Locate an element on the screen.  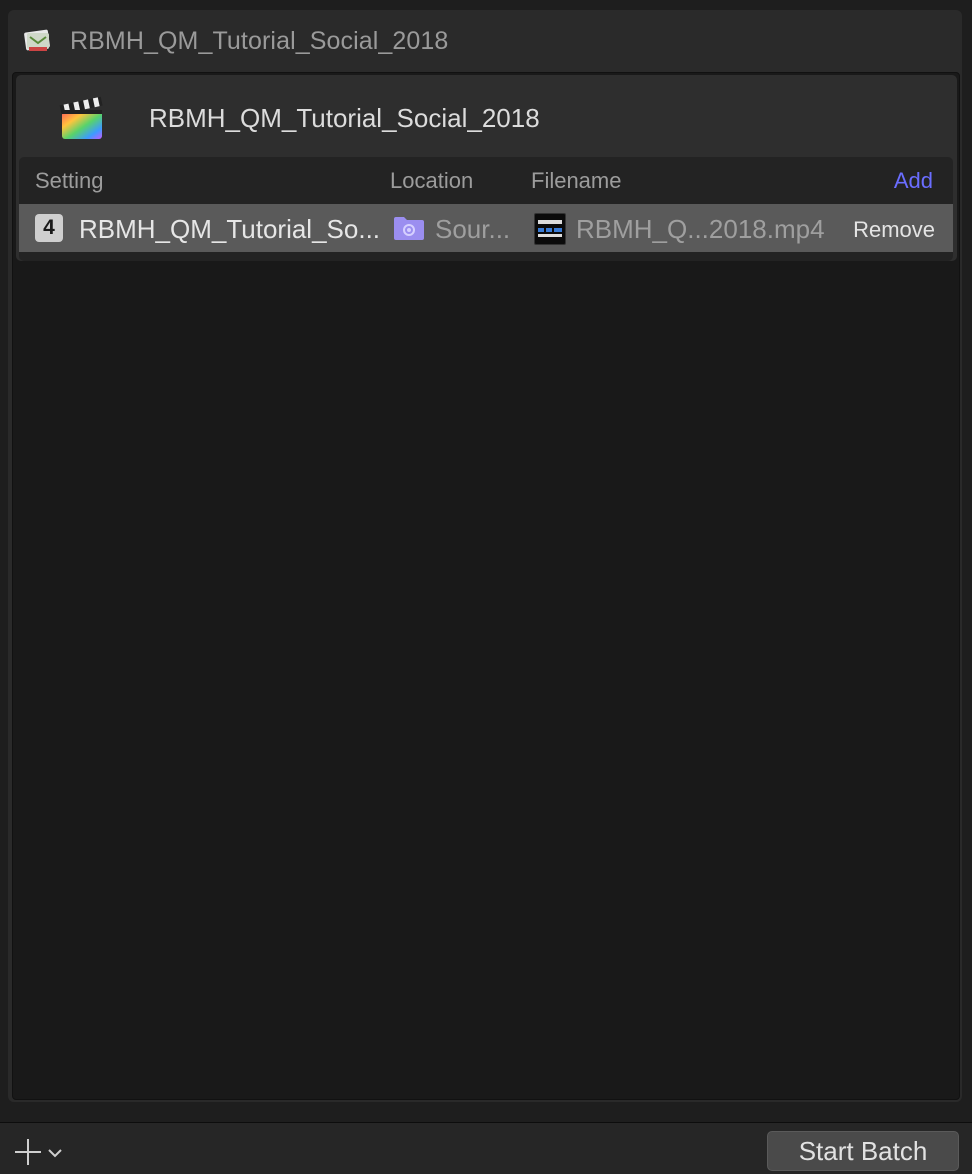
final-cut-pro-icon is located at coordinates (81, 117).